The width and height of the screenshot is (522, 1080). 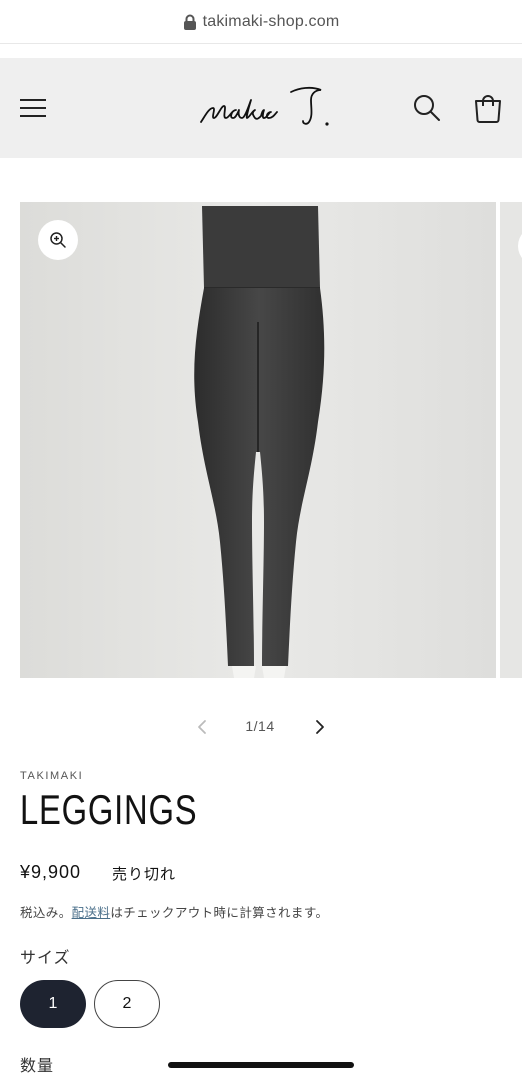 I want to click on slide-counter: 1/14, so click(x=260, y=726).